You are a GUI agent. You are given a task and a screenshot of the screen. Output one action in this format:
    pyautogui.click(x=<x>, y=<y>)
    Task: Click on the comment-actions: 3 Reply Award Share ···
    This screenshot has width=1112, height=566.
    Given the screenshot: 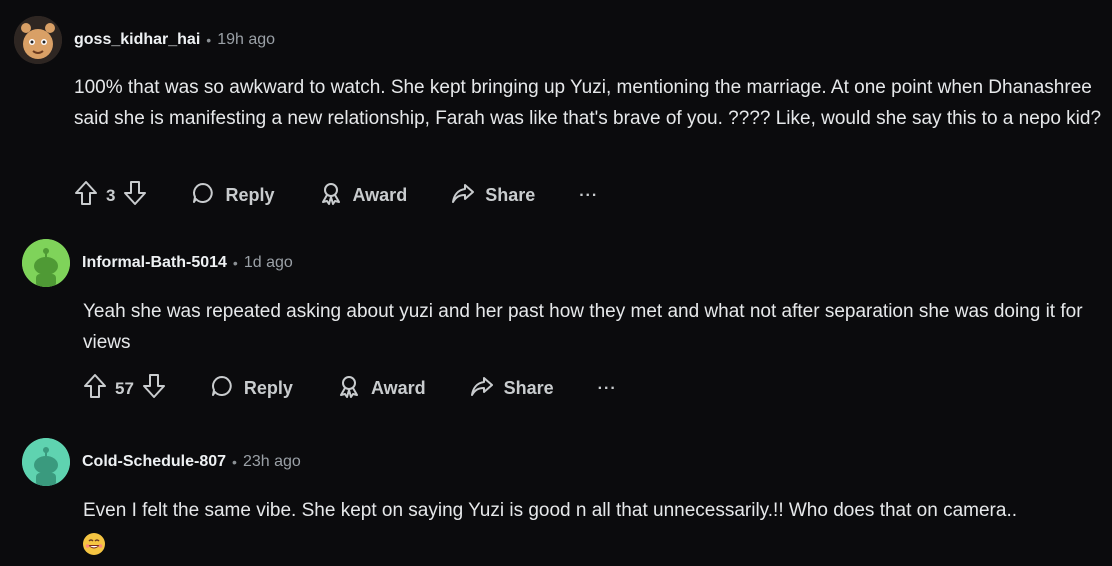 What is the action you would take?
    pyautogui.click(x=336, y=195)
    